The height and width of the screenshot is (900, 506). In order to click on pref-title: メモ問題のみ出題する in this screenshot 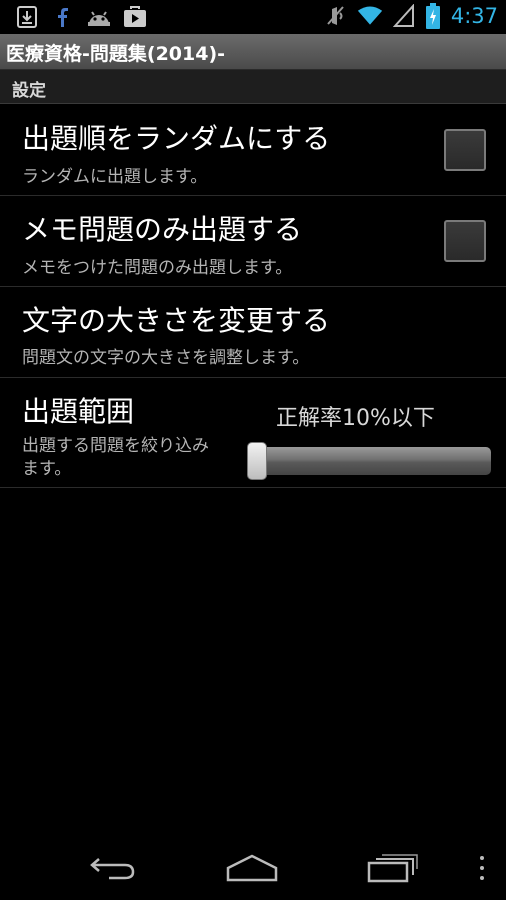, I will do `click(162, 229)`.